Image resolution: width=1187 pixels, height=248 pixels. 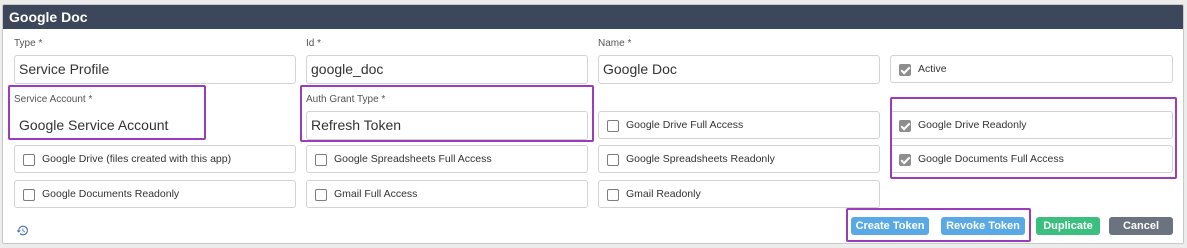 What do you see at coordinates (983, 226) in the screenshot?
I see `revoke-token-button: Revoke Token` at bounding box center [983, 226].